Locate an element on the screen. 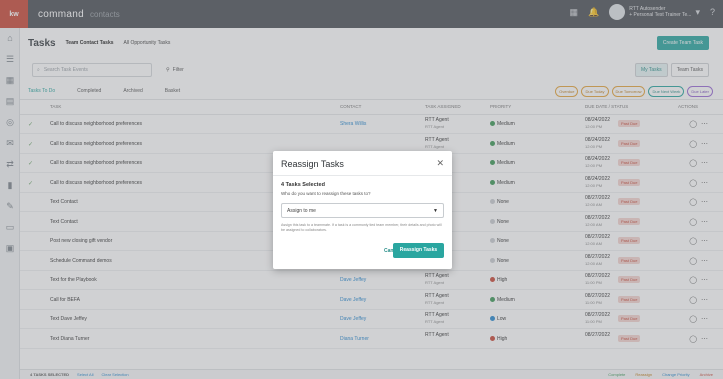 This screenshot has height=379, width=723. assignee-select: Assign to me ▼ is located at coordinates (362, 210).